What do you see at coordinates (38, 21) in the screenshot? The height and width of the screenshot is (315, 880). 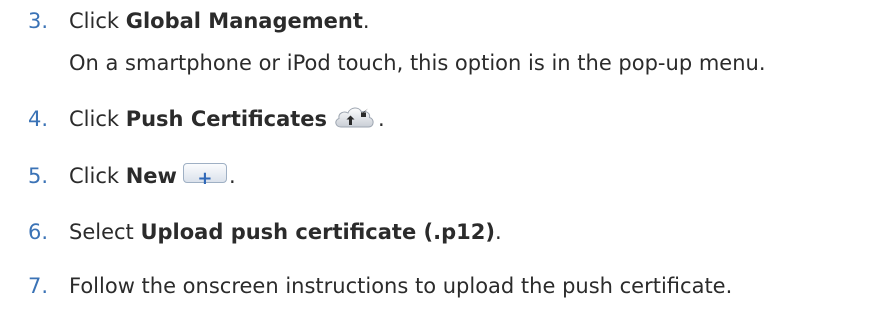 I see `step-number: 3.` at bounding box center [38, 21].